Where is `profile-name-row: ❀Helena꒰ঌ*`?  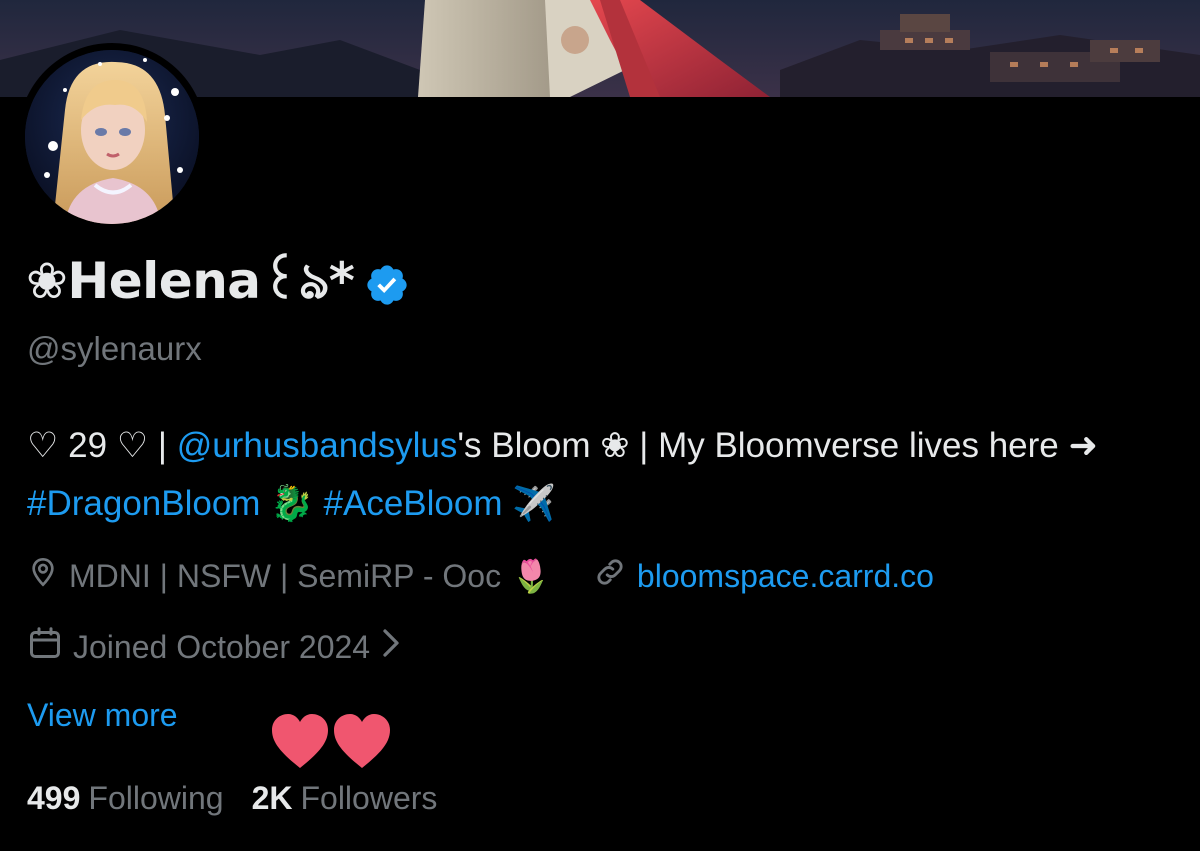
profile-name-row: ❀Helena꒰ঌ* is located at coordinates (218, 283).